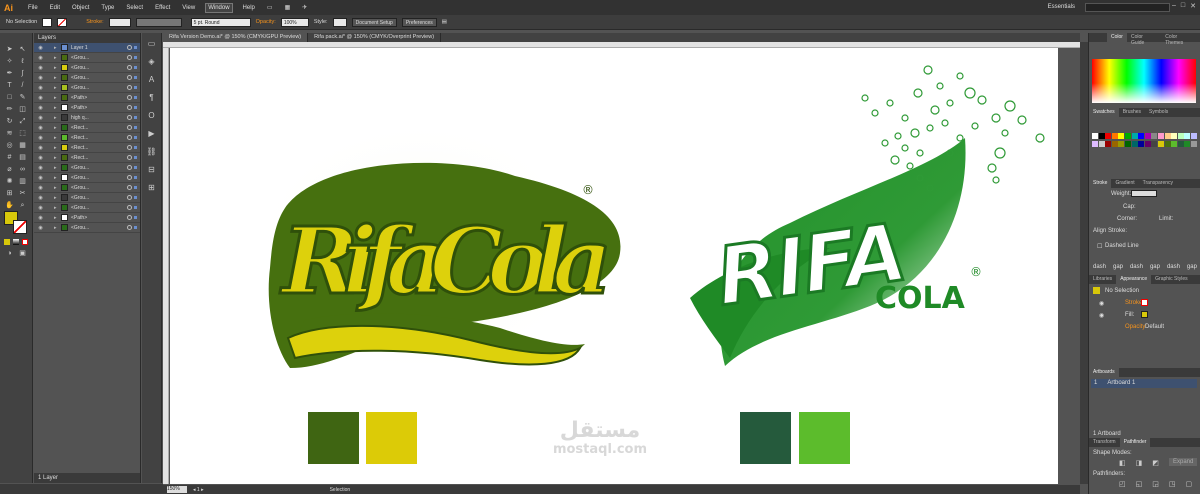  Describe the element at coordinates (9, 61) in the screenshot. I see `magic-wand-tool-icon: ✧` at that location.